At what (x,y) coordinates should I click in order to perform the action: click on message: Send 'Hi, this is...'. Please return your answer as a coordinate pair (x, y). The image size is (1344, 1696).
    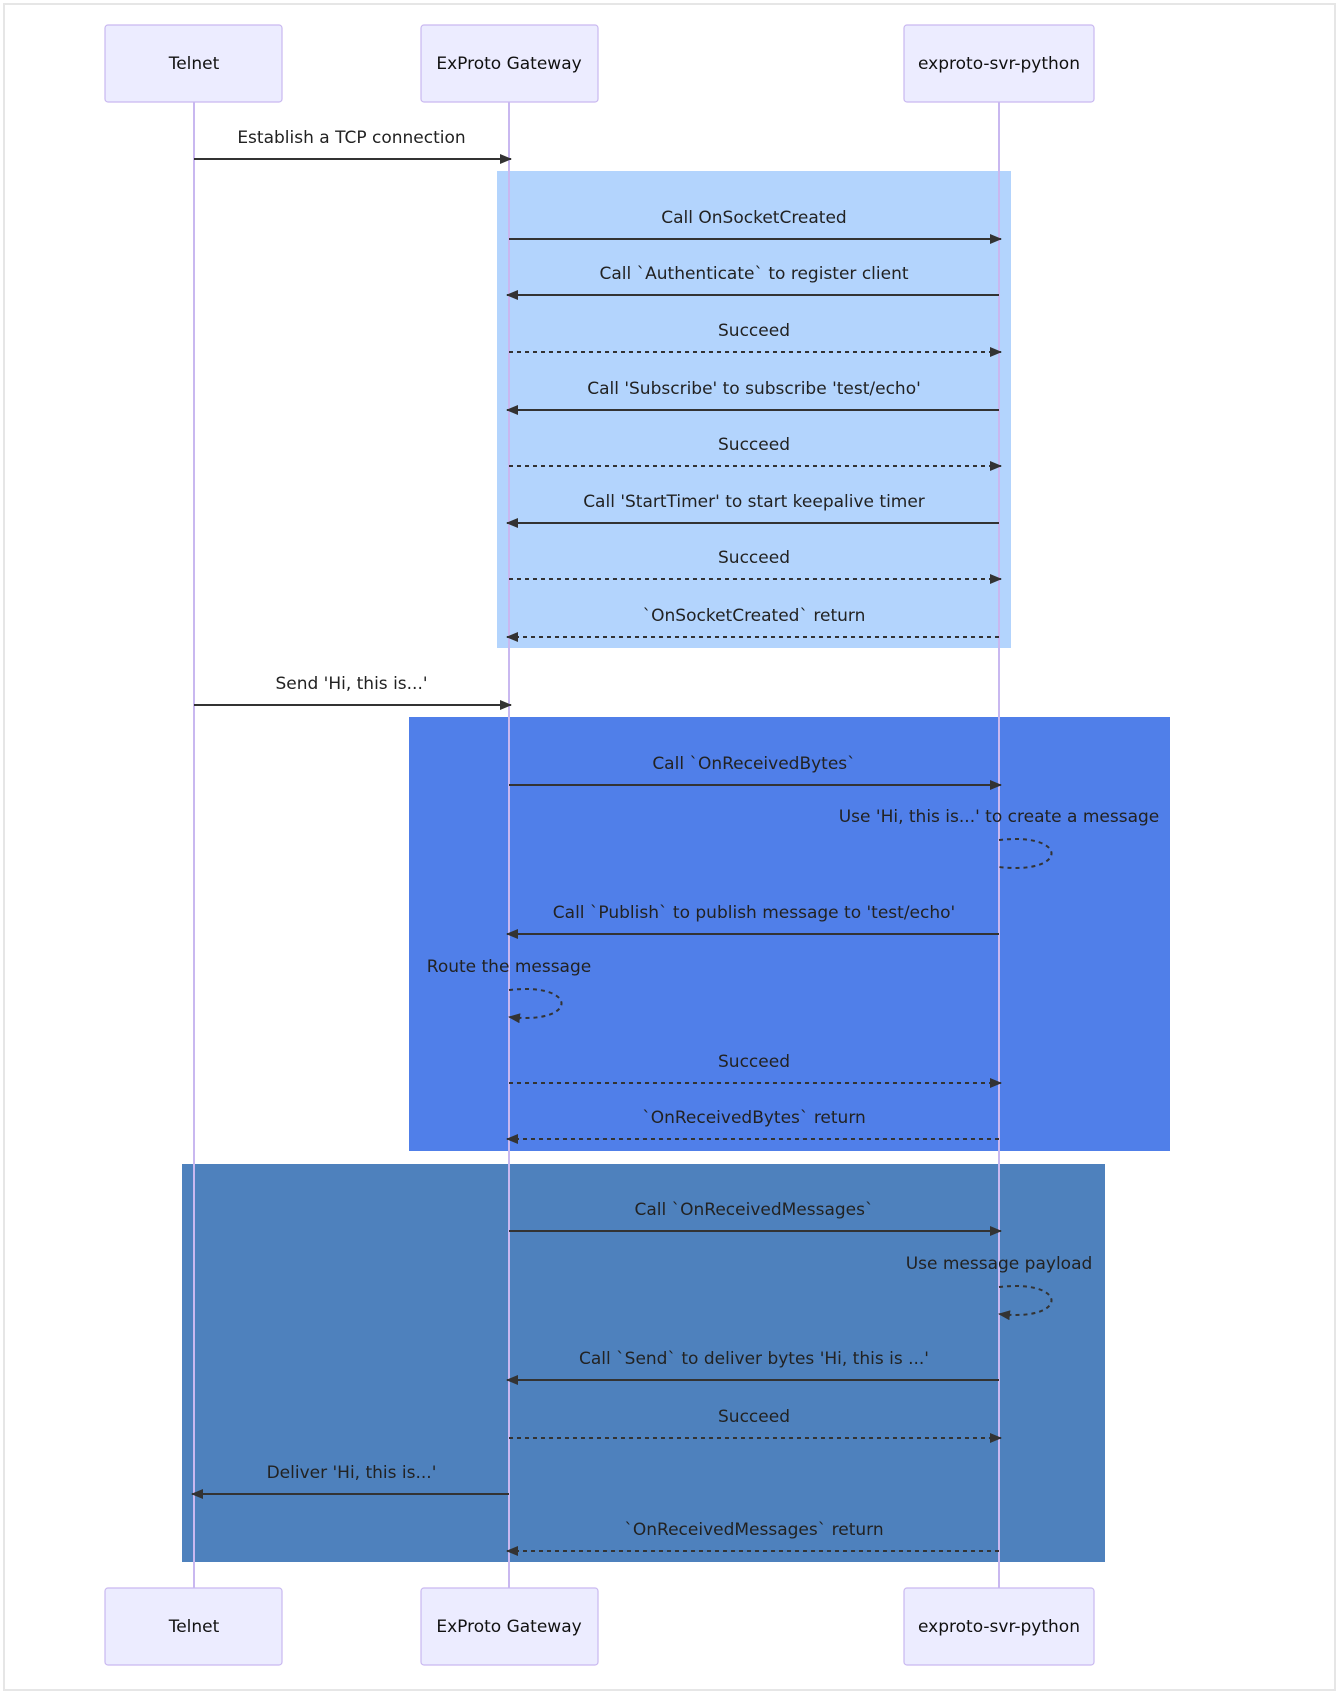
    Looking at the image, I should click on (353, 692).